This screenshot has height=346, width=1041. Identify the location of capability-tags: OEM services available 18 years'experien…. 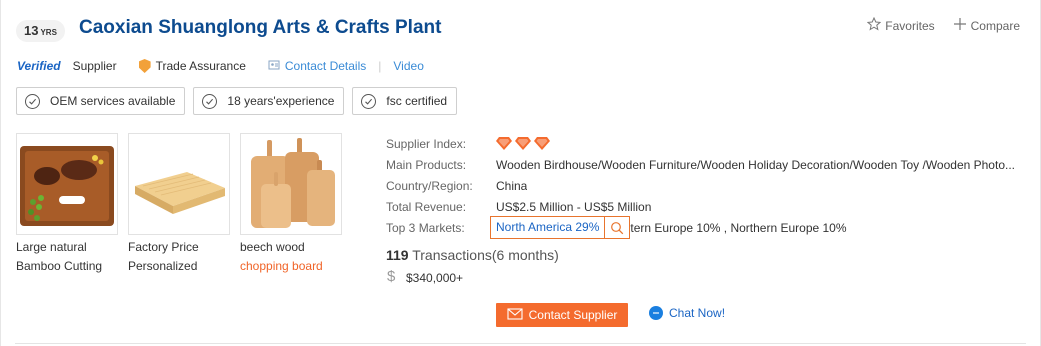
(237, 101).